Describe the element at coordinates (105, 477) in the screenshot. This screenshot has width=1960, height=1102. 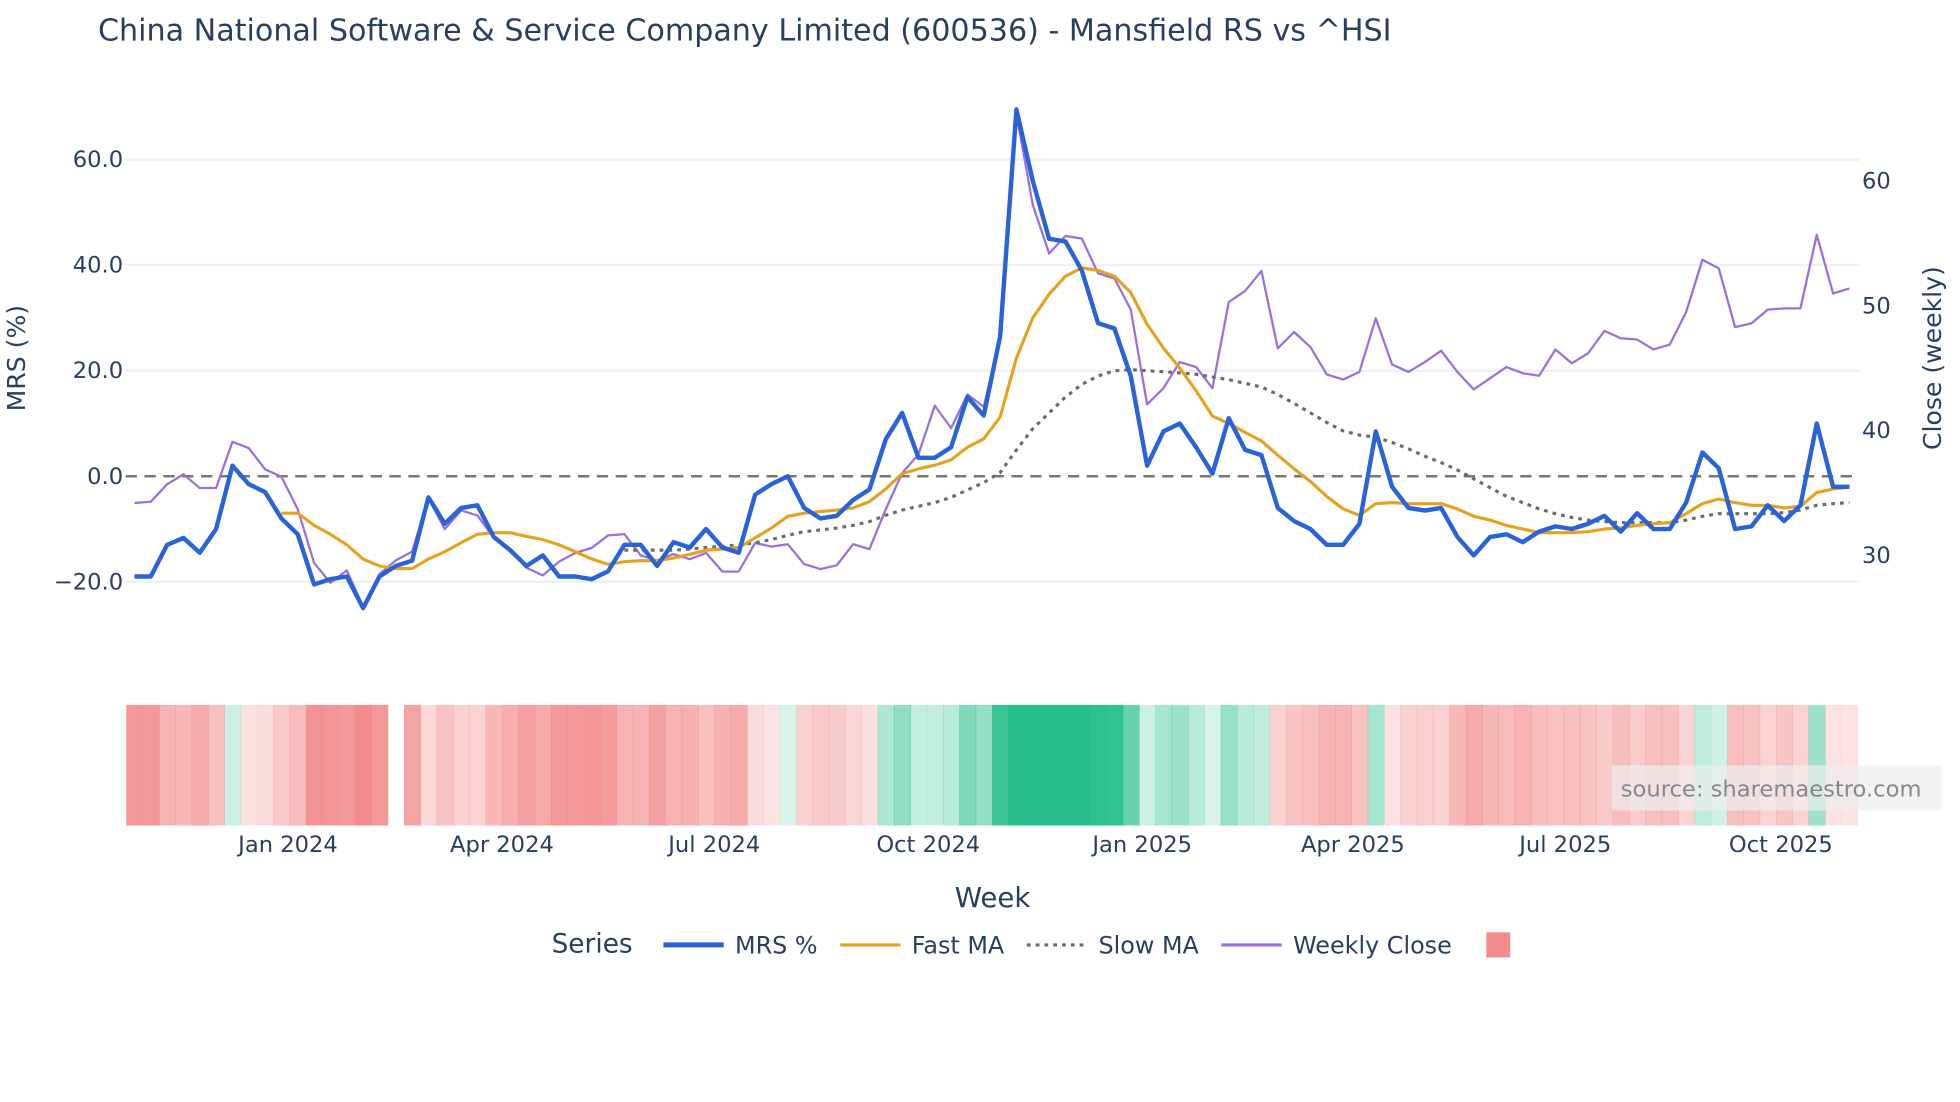
I see `left-tick-label: 0.0` at that location.